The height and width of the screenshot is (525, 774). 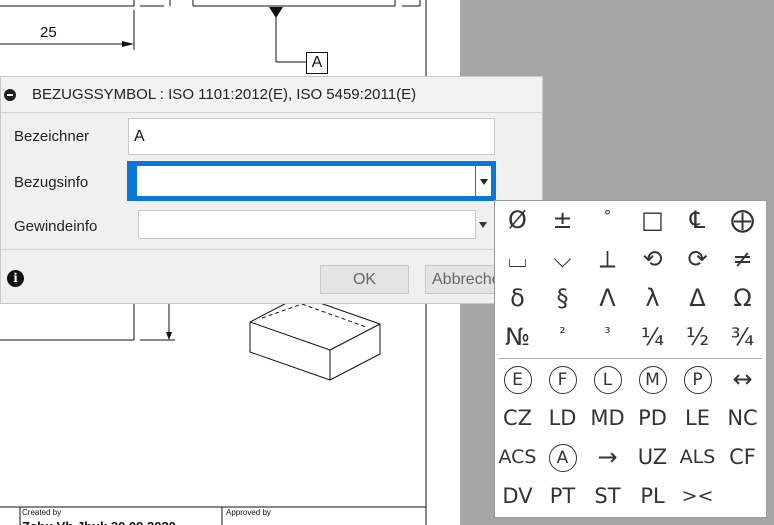 I want to click on symbol-row: ⌴ ⌵ ⟂ ⟲ ⟳ ≠, so click(x=630, y=259).